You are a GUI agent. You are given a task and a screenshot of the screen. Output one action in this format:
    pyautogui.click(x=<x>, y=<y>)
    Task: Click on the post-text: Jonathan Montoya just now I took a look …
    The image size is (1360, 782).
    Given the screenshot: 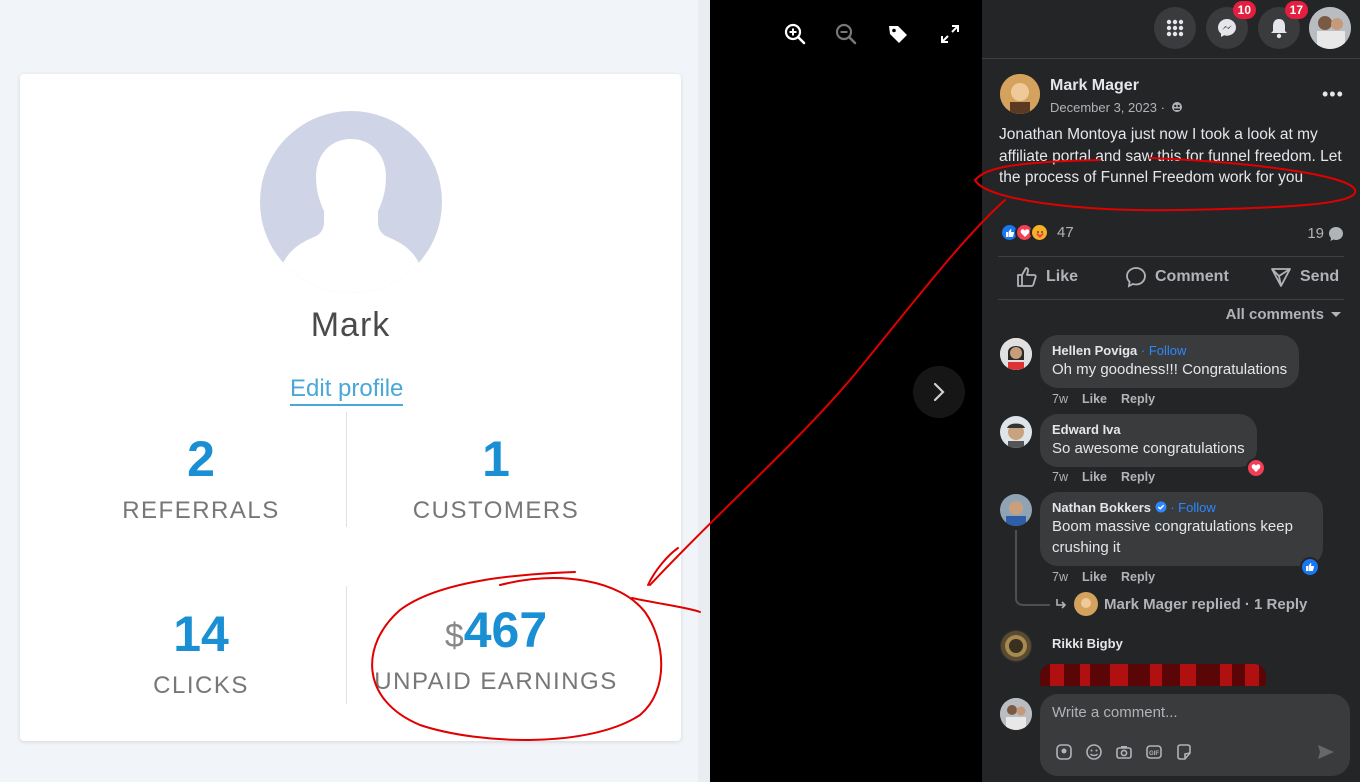 What is the action you would take?
    pyautogui.click(x=1170, y=156)
    